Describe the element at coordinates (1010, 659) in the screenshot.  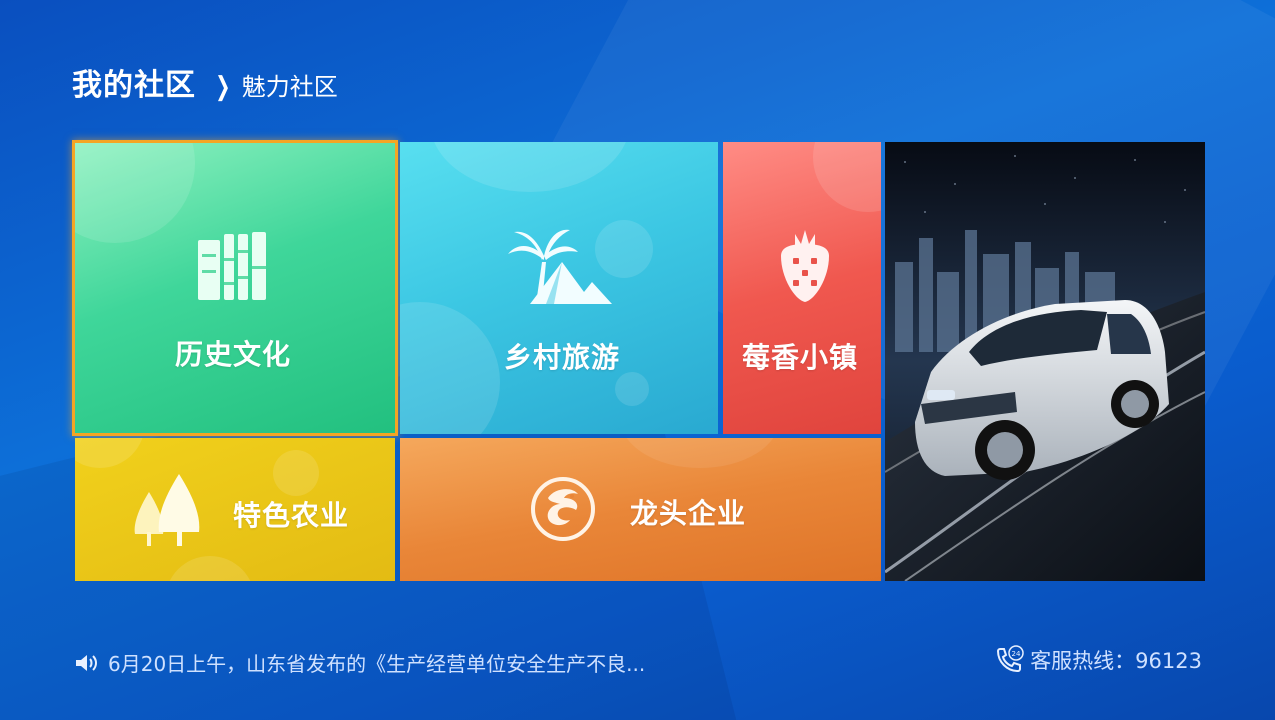
I see `phone-24h-icon: 24` at that location.